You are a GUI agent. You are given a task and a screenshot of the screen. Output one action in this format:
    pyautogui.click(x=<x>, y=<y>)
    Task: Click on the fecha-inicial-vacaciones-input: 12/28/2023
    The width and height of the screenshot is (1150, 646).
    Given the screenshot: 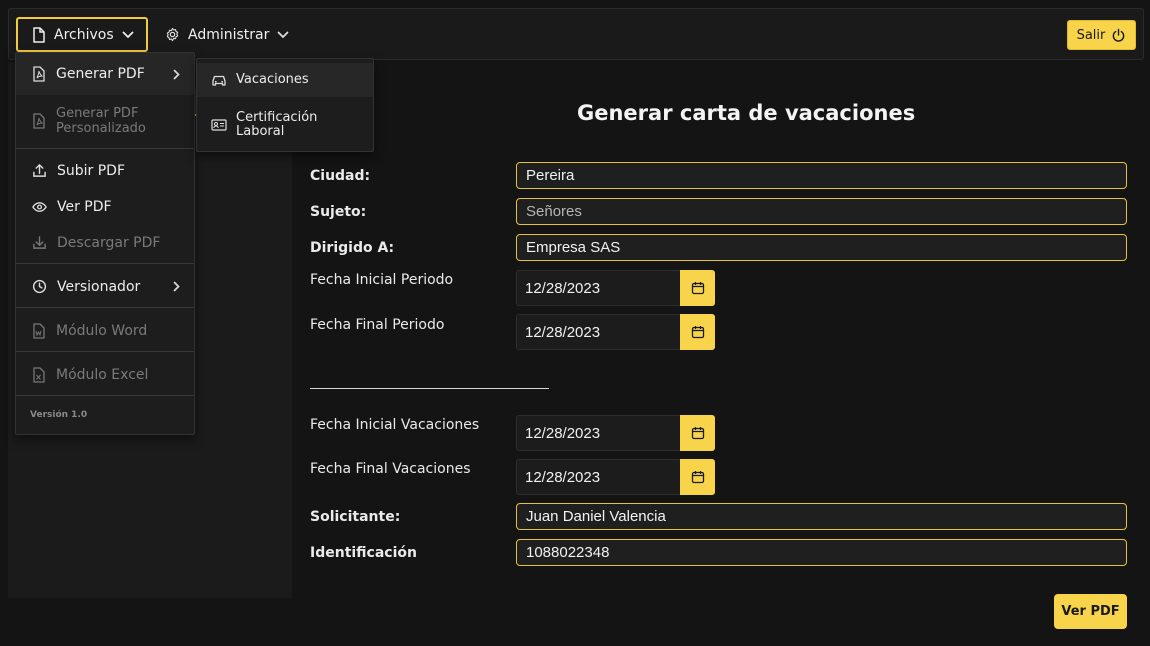 What is the action you would take?
    pyautogui.click(x=598, y=433)
    